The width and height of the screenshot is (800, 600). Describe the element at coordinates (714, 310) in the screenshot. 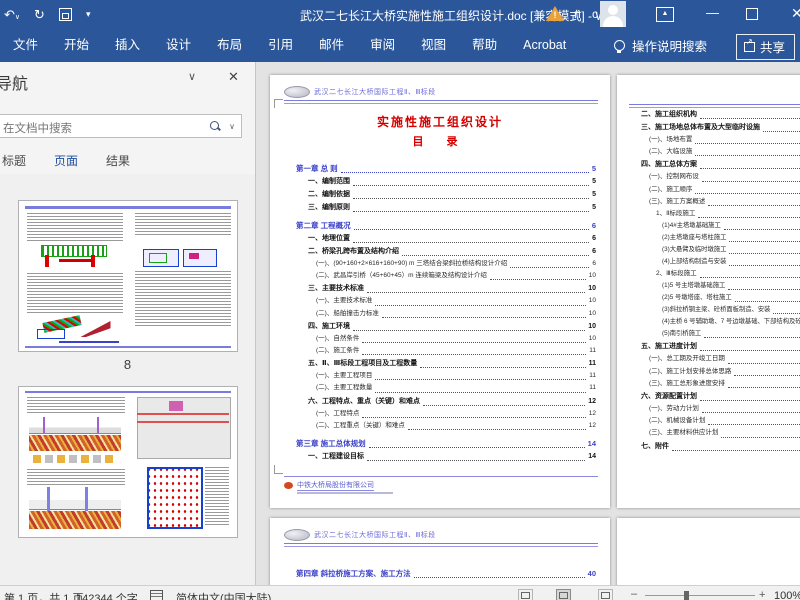

I see `toc-entry: (3)斜拉桥钢主梁、砼桥面板制造、安装` at that location.